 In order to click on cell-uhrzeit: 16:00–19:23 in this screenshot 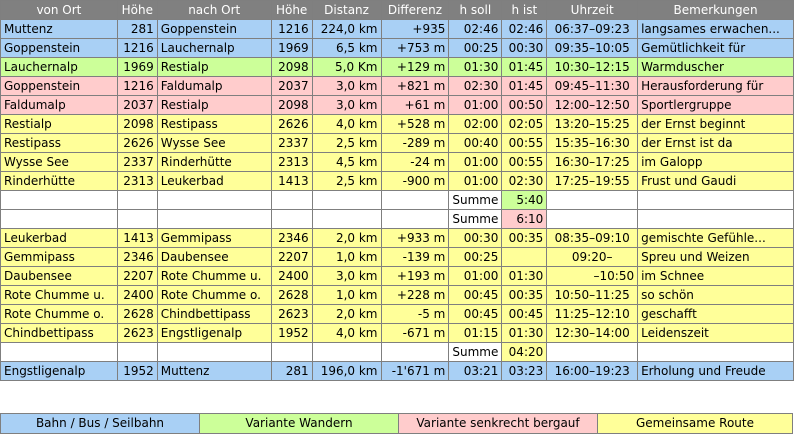, I will do `click(592, 371)`.